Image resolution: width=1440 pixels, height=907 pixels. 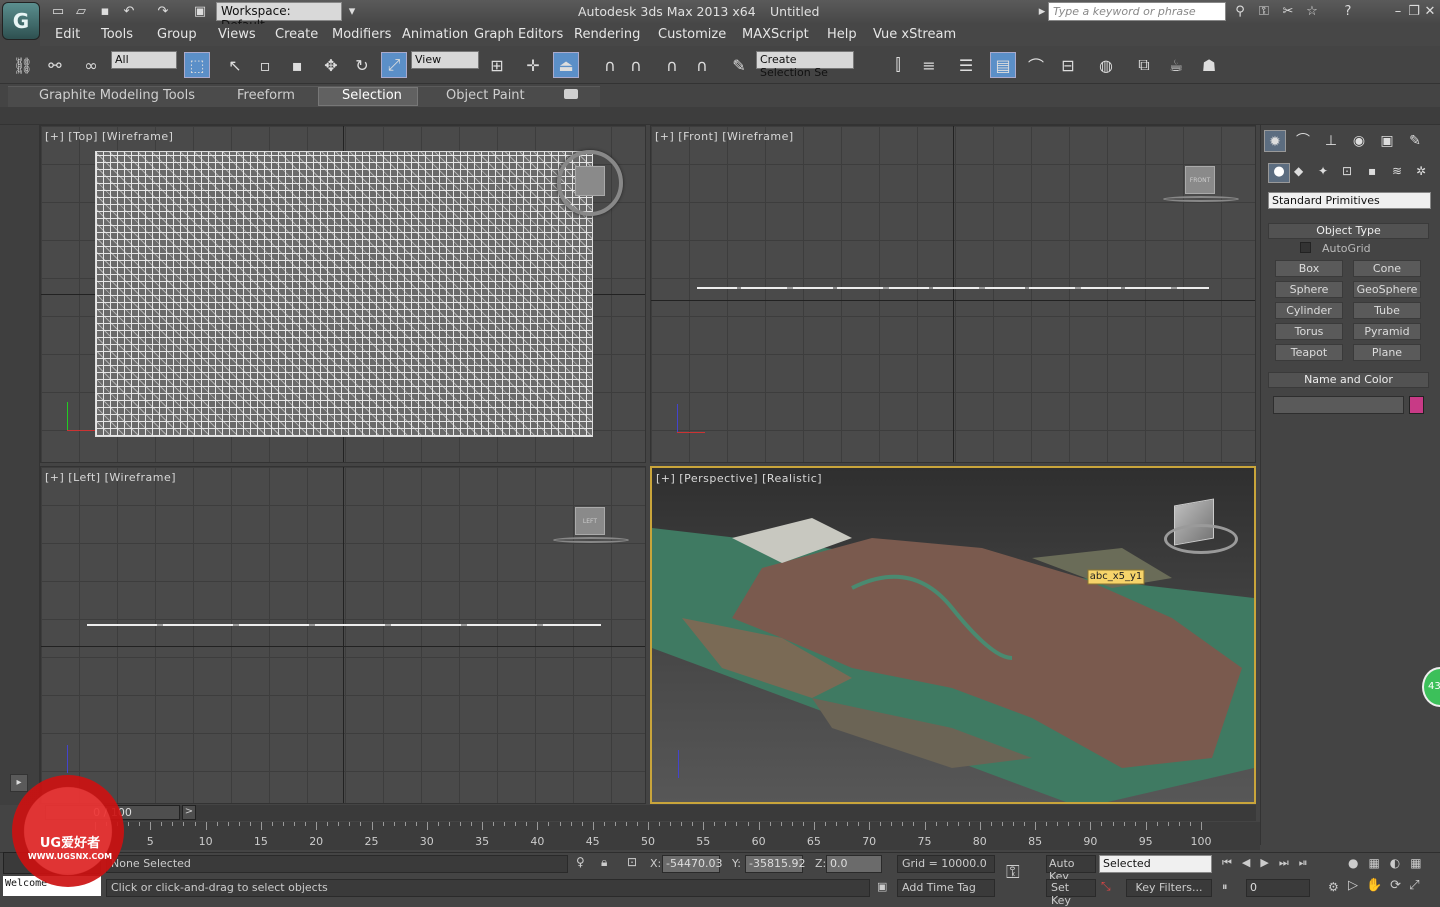 I want to click on autogrid-checkbox, so click(x=1305, y=247).